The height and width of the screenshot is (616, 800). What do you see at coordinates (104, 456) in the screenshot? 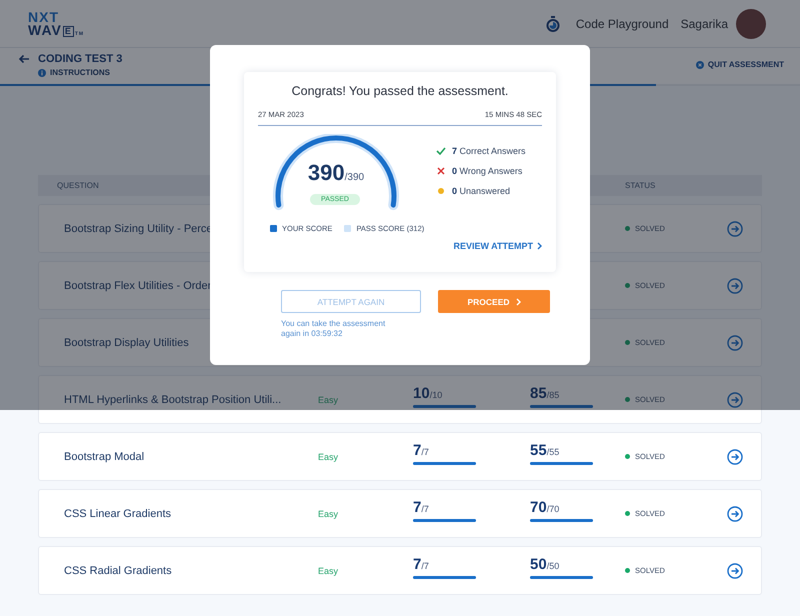
I see `question-title: Bootstrap Modal` at bounding box center [104, 456].